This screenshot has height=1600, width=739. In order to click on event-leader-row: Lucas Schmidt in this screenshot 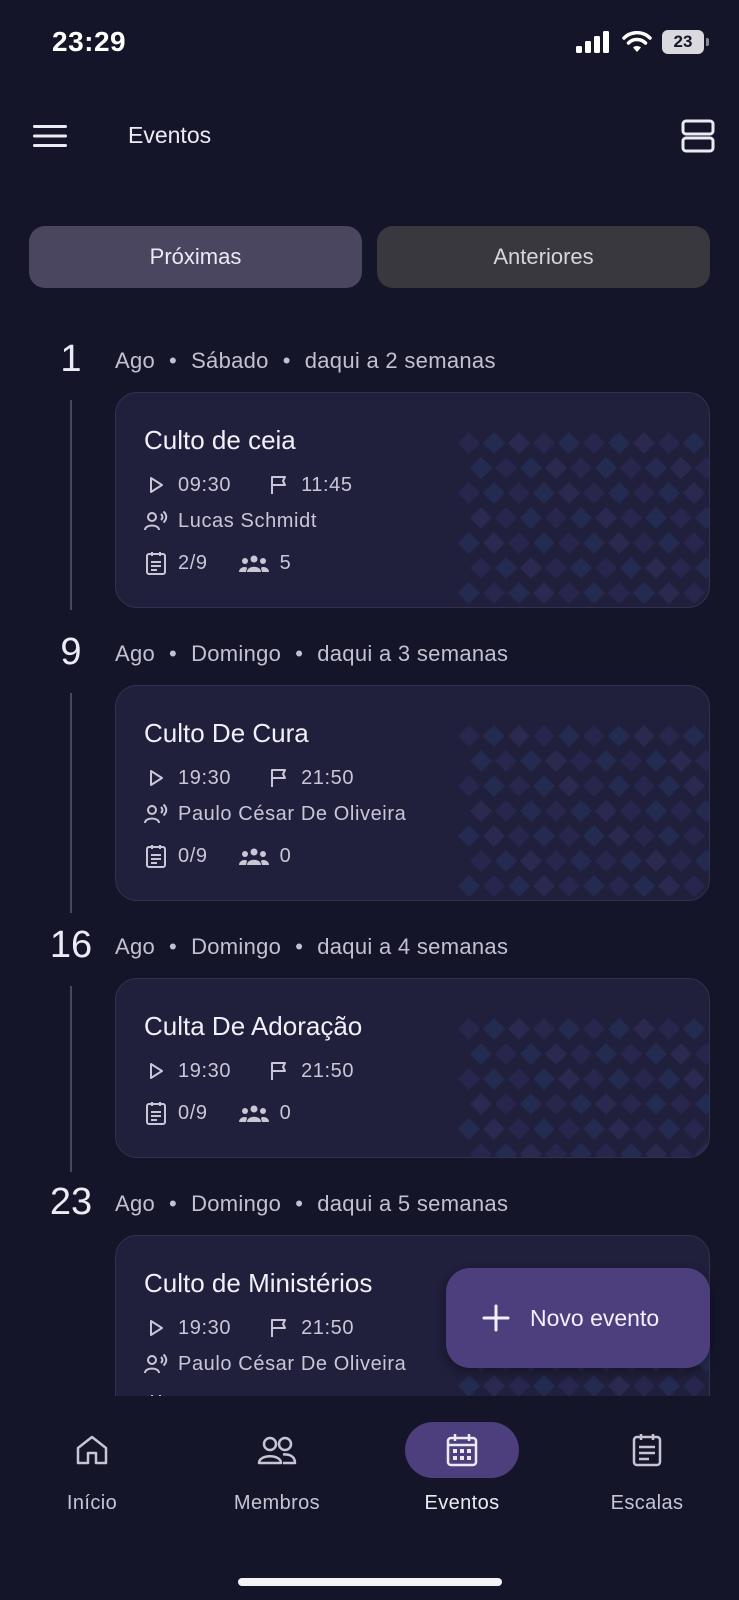, I will do `click(230, 521)`.